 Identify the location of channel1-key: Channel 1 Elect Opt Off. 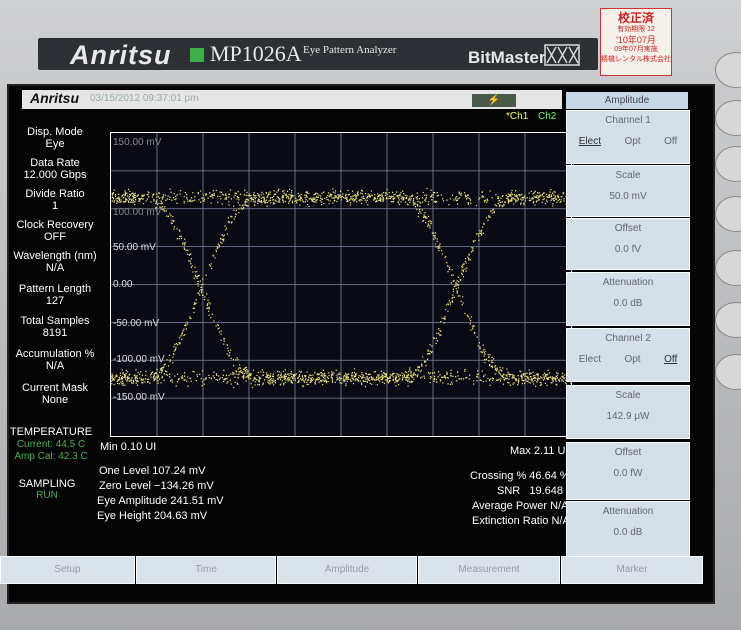
(628, 137).